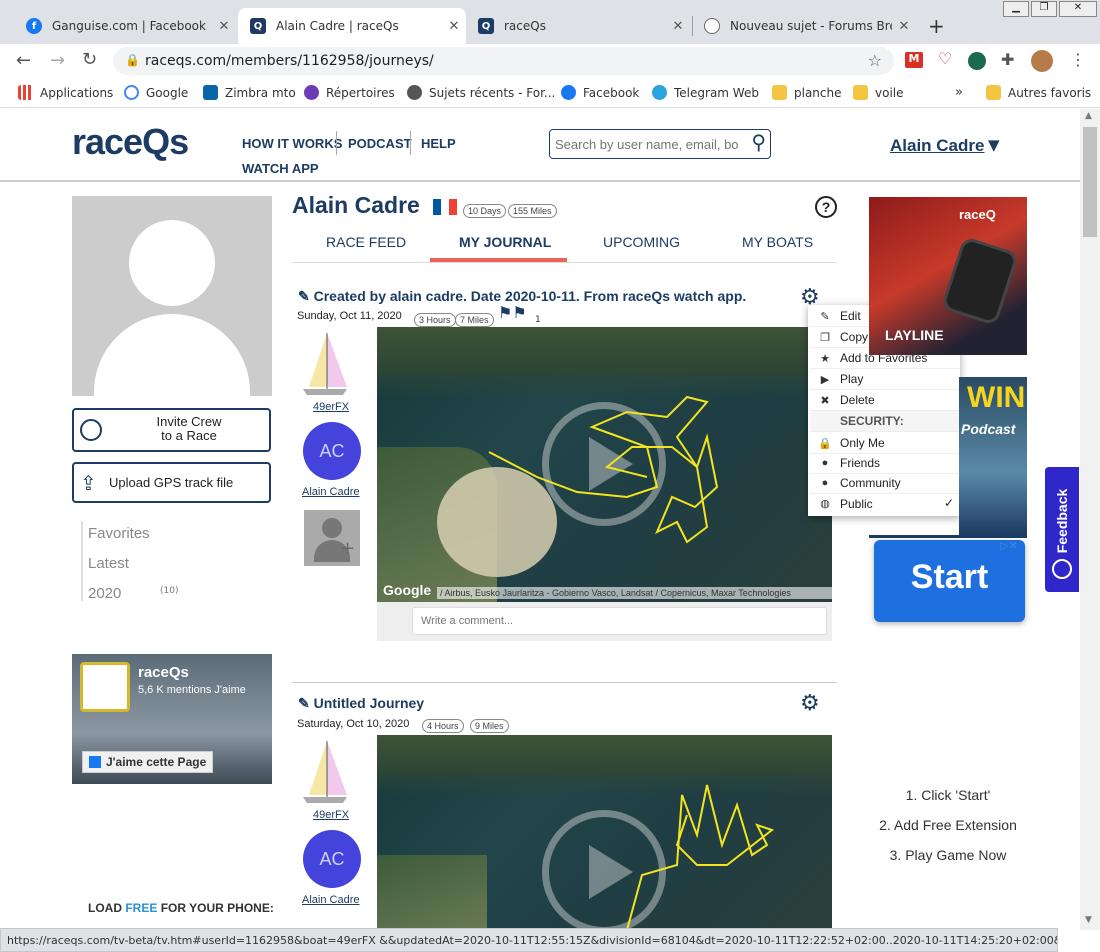 This screenshot has height=952, width=1100. What do you see at coordinates (804, 26) in the screenshot?
I see `browser-tab-forum: Nouveau sujet - Forums Breizh ✕` at bounding box center [804, 26].